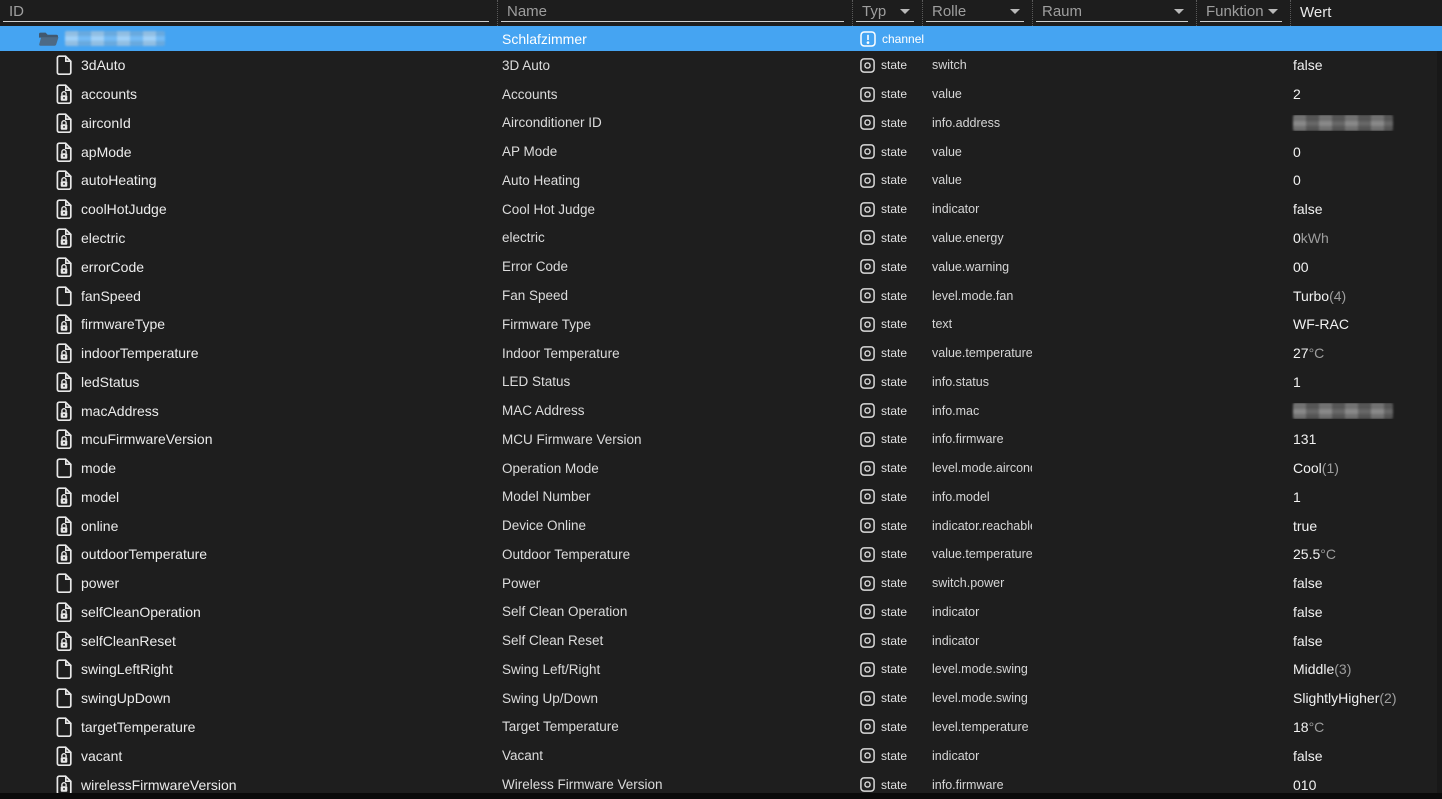  Describe the element at coordinates (721, 151) in the screenshot. I see `table-row: apMode AP Mode state value 0` at that location.